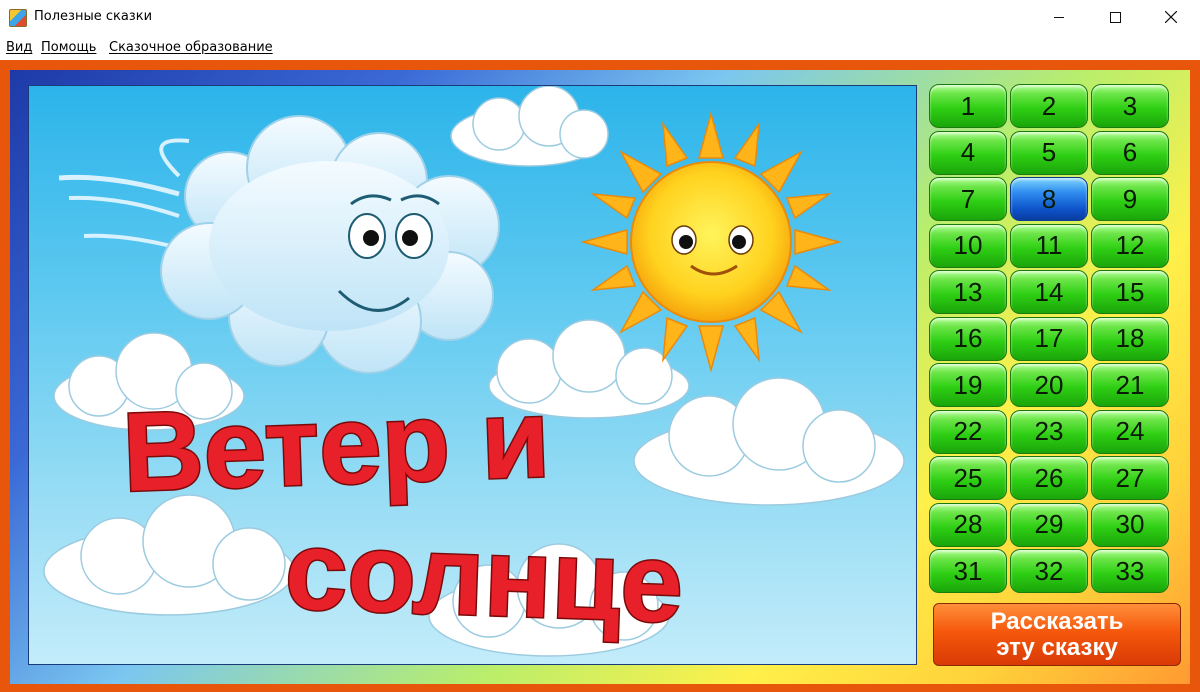 The height and width of the screenshot is (692, 1200). Describe the element at coordinates (1049, 524) in the screenshot. I see `story-button-29: 29` at that location.